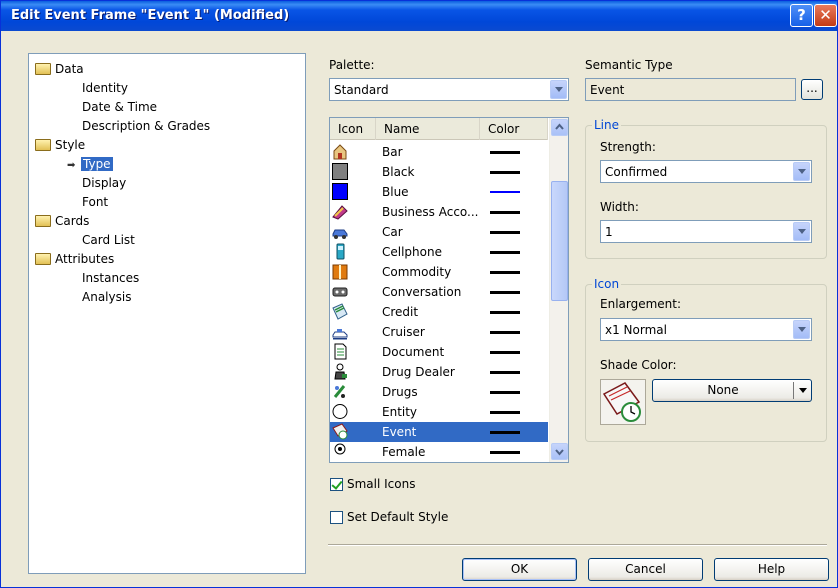 The height and width of the screenshot is (588, 838). I want to click on tree-item-card-list: Card List, so click(108, 240).